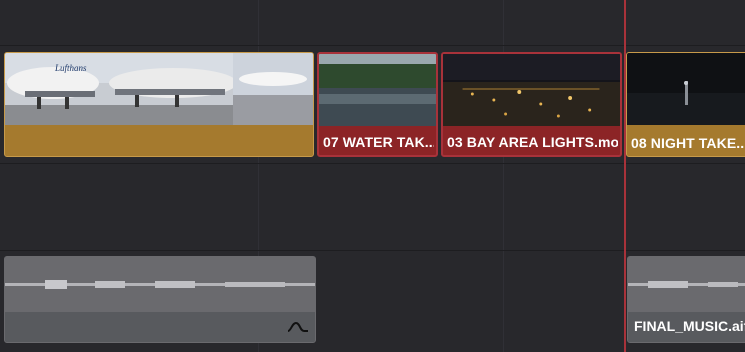 This screenshot has height=352, width=745. Describe the element at coordinates (689, 326) in the screenshot. I see `clip-label: FINAL_MUSIC.aif` at that location.